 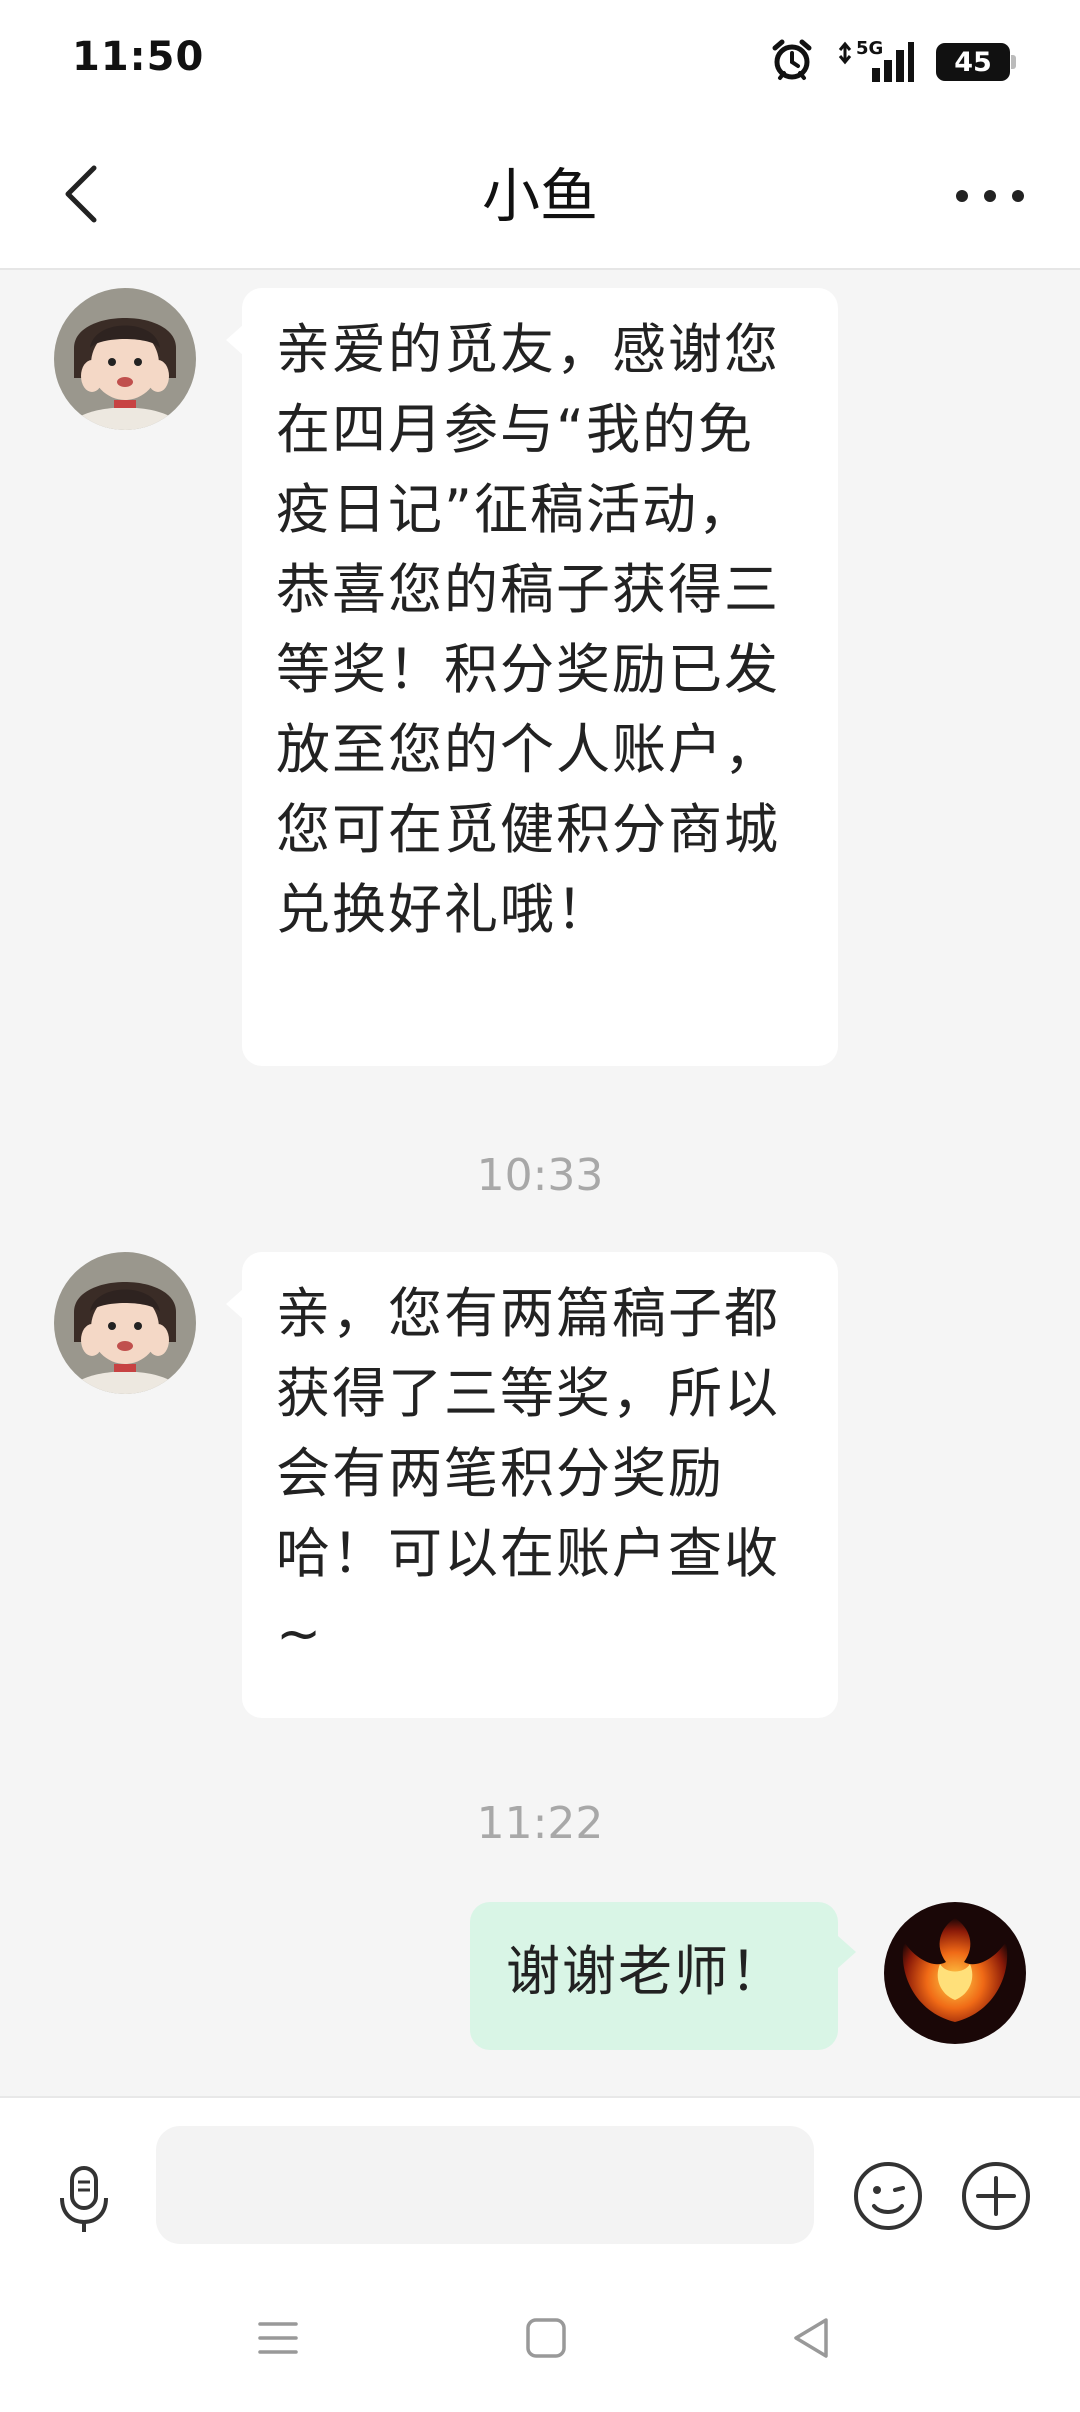 What do you see at coordinates (973, 62) in the screenshot?
I see `battery-level: 45` at bounding box center [973, 62].